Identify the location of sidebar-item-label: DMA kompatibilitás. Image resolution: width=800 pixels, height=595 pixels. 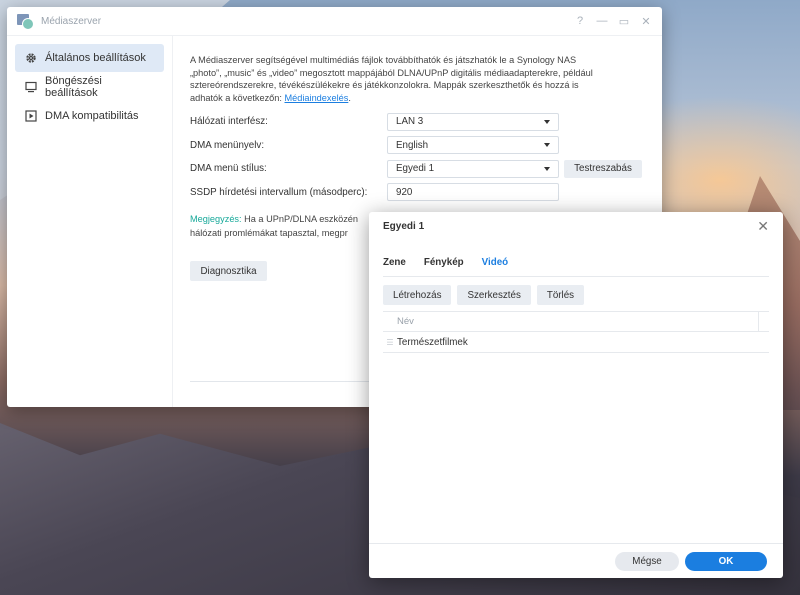
(92, 116).